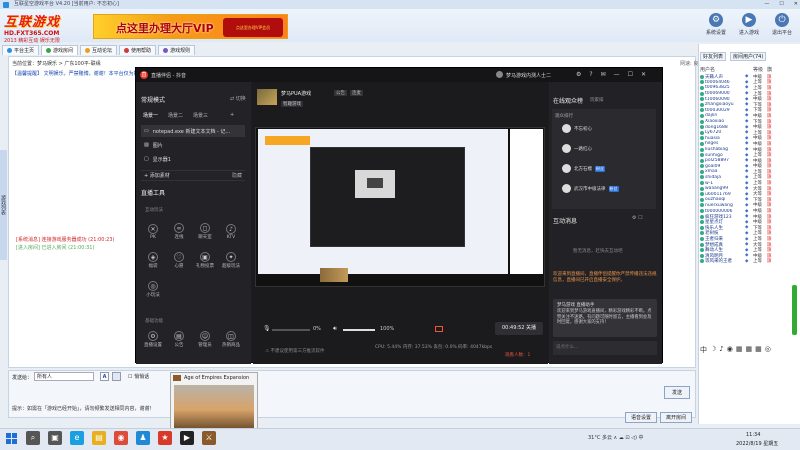  Describe the element at coordinates (713, 56) in the screenshot. I see `tab-friends: 好友列表` at that location.